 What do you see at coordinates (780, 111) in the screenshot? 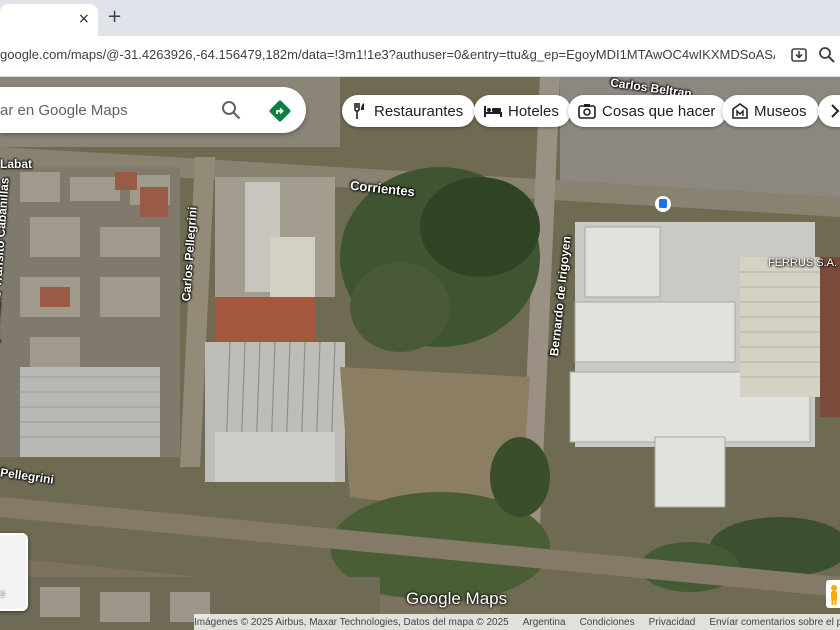
I see `chip-label: Museos` at bounding box center [780, 111].